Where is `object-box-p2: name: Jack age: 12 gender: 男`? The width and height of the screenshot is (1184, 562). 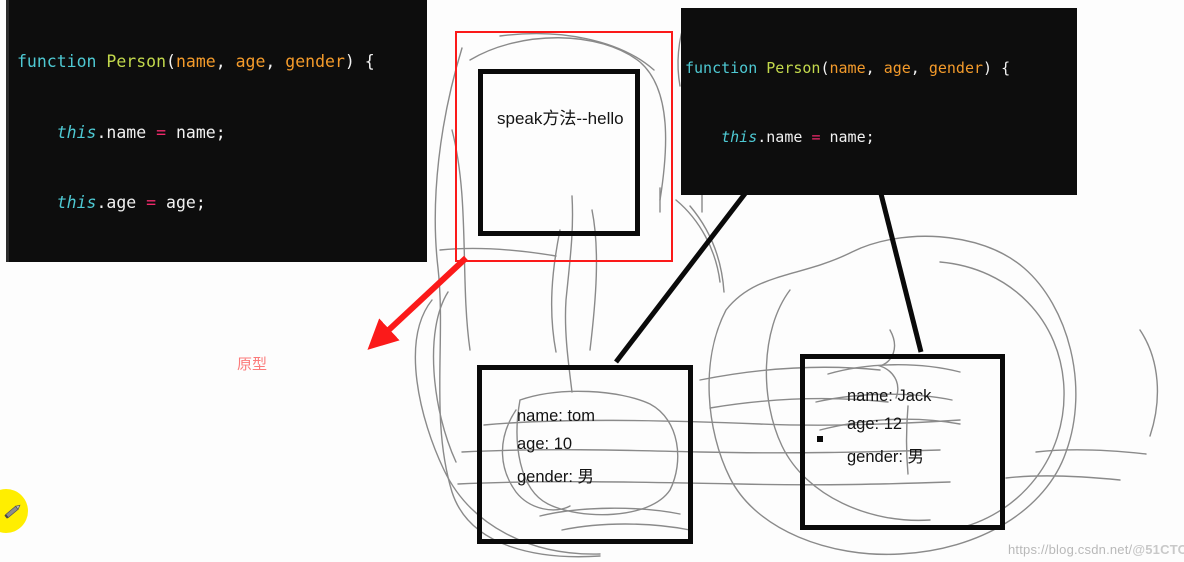 object-box-p2: name: Jack age: 12 gender: 男 is located at coordinates (902, 442).